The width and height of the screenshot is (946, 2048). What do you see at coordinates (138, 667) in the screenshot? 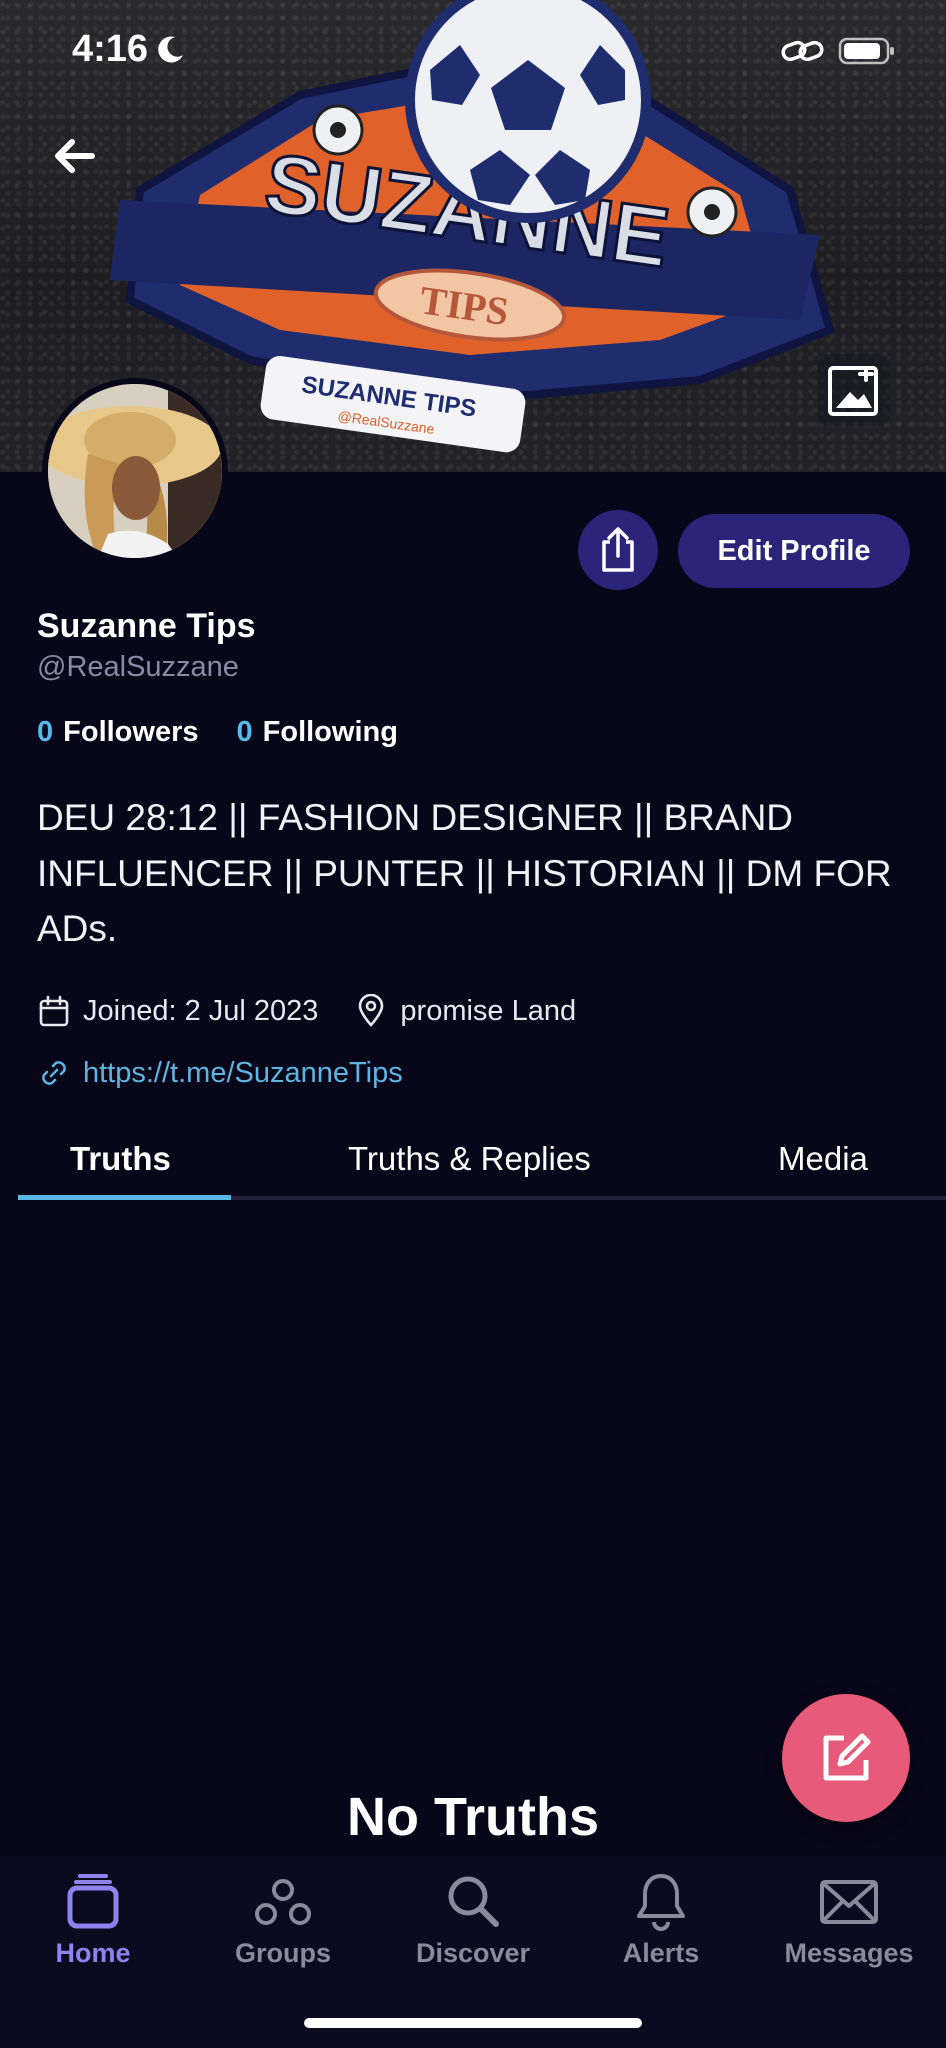
I see `profile-handle: @RealSuzzane` at bounding box center [138, 667].